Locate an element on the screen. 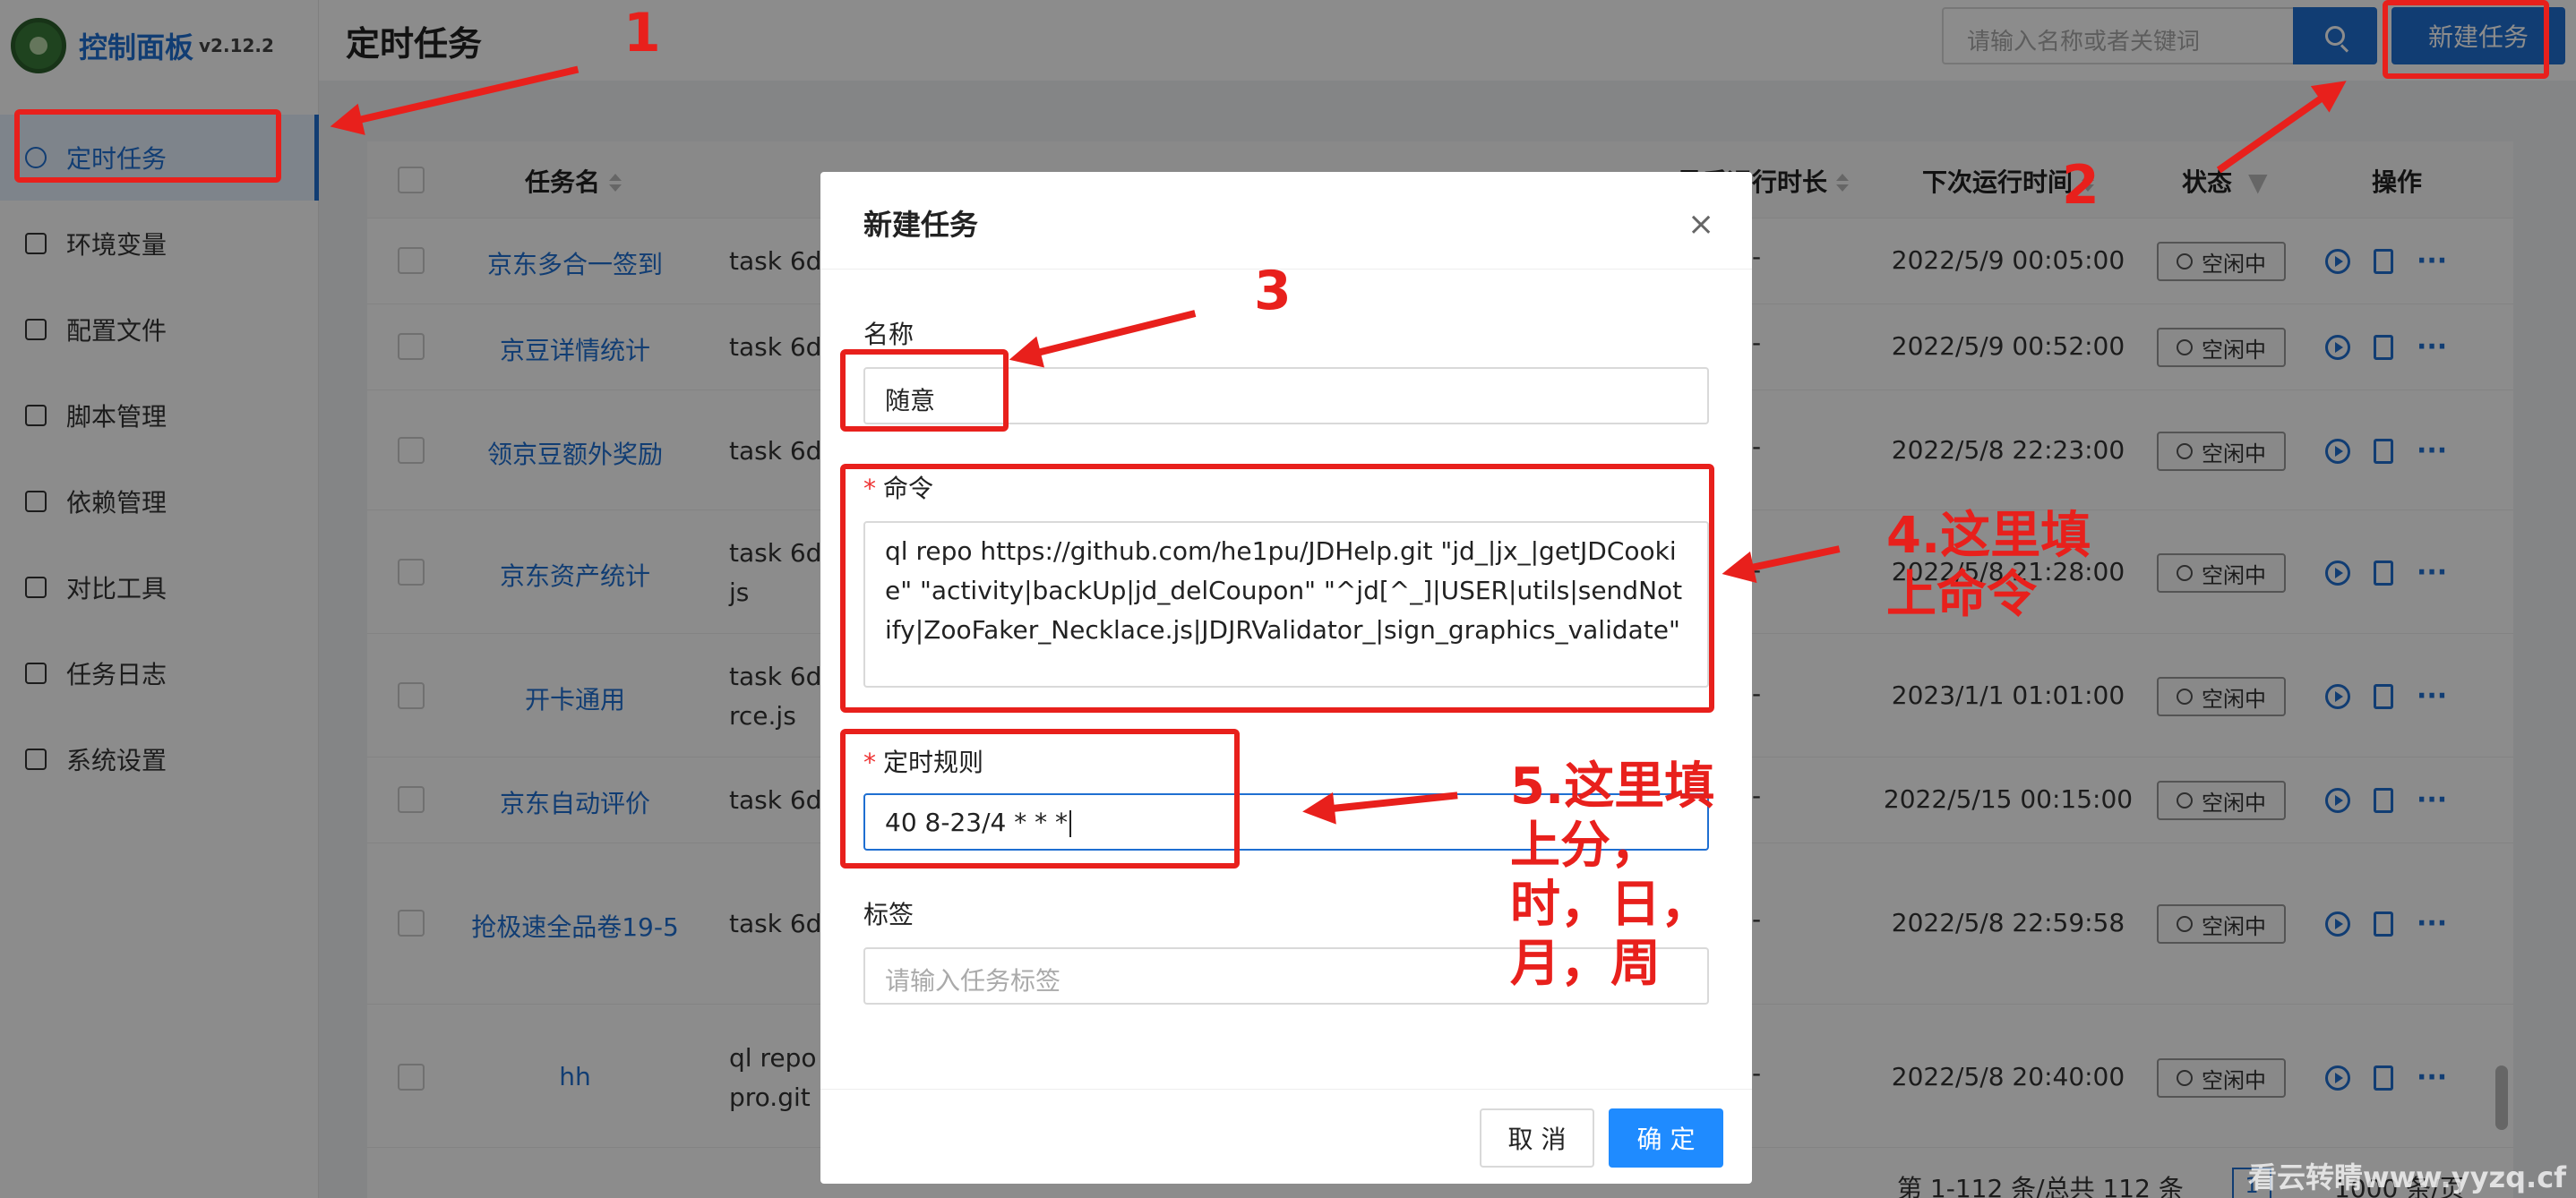 This screenshot has height=1198, width=2576. annotation-step-2: 2 is located at coordinates (2080, 185).